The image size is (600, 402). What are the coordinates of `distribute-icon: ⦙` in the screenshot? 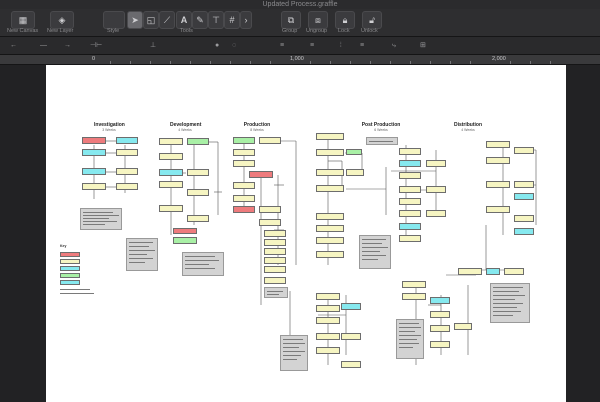 It's located at (341, 45).